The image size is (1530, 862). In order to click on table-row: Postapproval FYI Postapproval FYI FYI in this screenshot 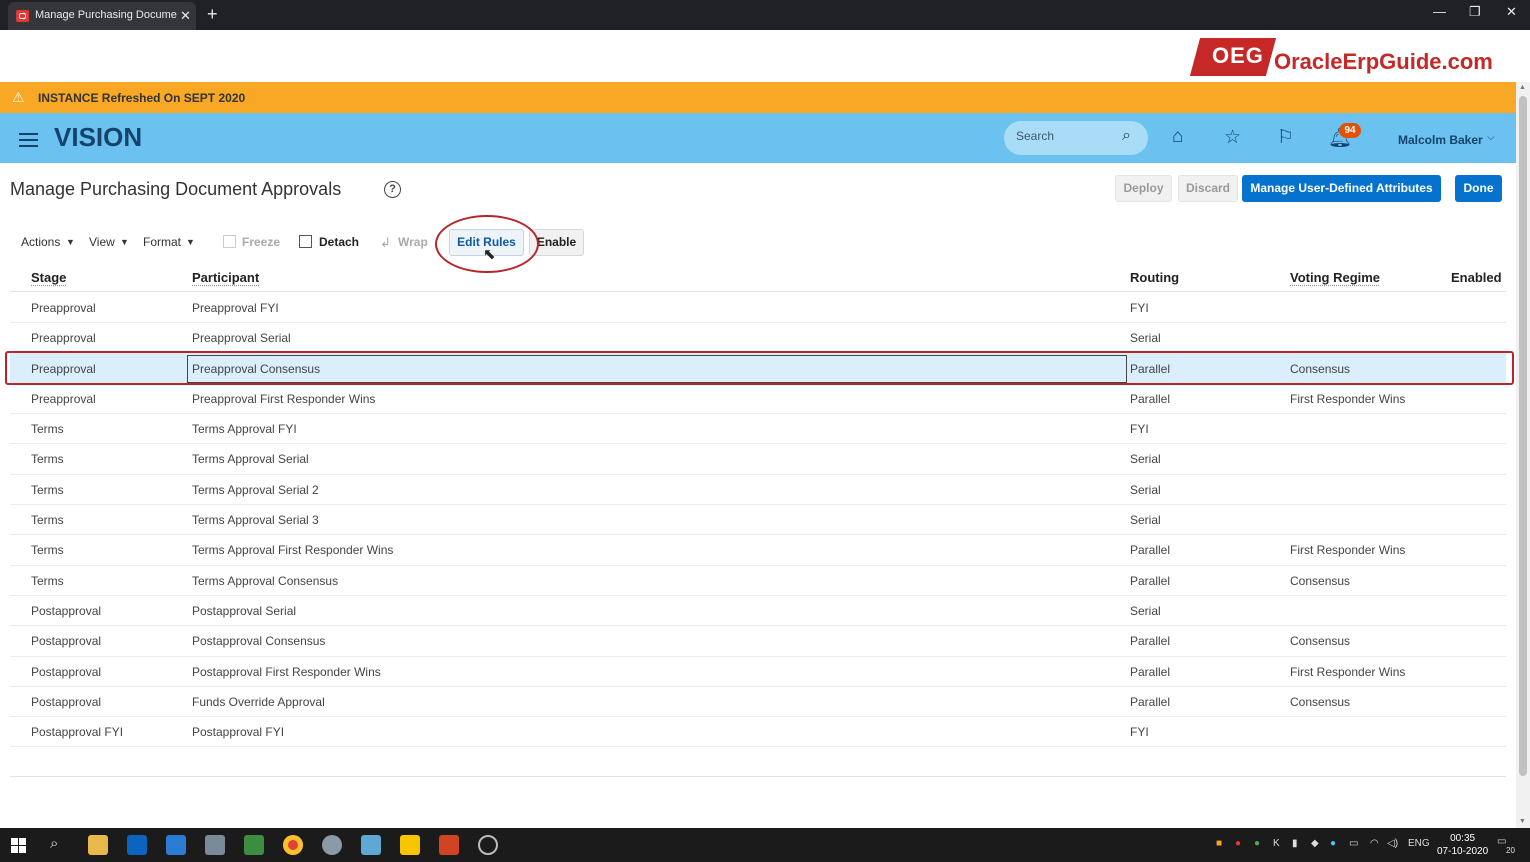, I will do `click(758, 732)`.